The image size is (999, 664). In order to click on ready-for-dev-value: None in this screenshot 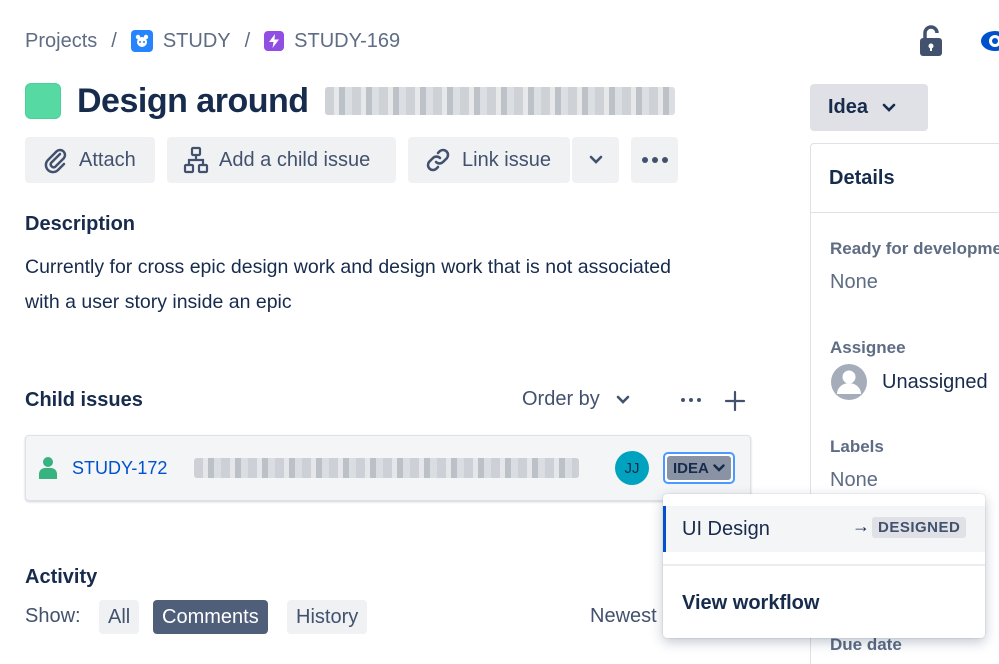, I will do `click(854, 282)`.